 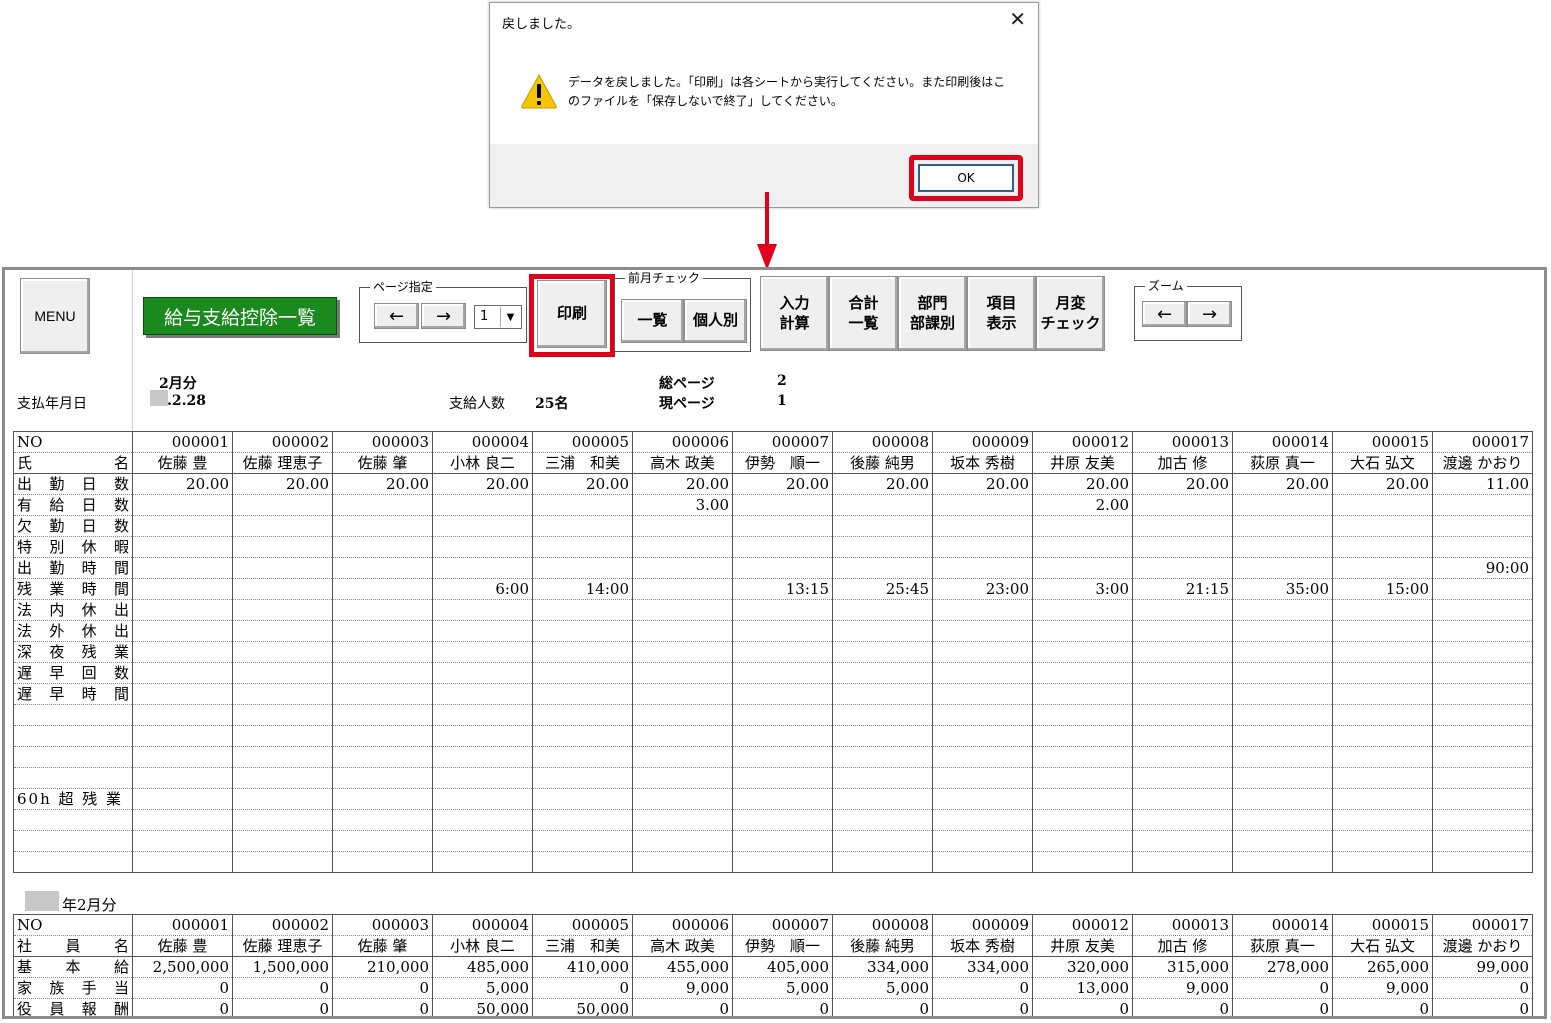 What do you see at coordinates (282, 925) in the screenshot?
I see `employee-number-cell: 000002` at bounding box center [282, 925].